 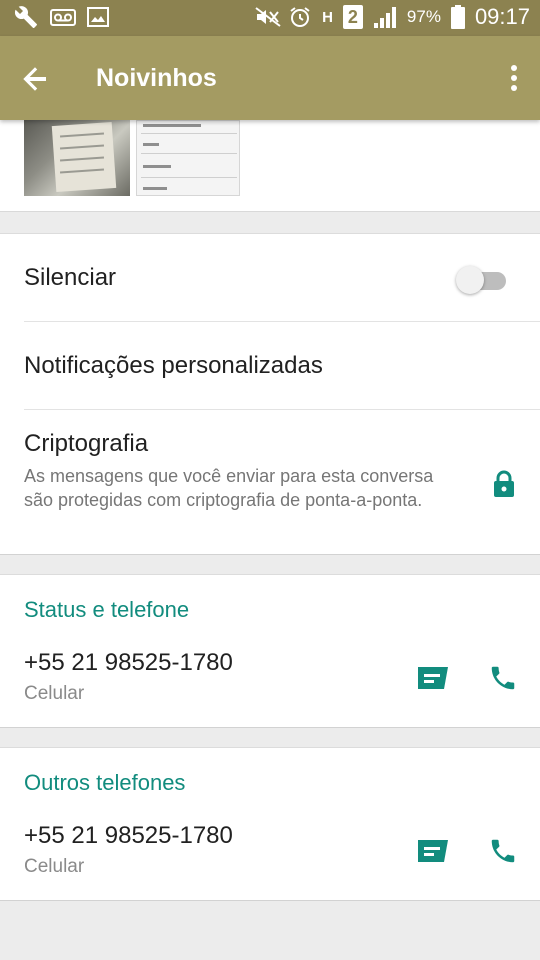 I want to click on status-bar: H 2 97% 09:17, so click(x=270, y=18).